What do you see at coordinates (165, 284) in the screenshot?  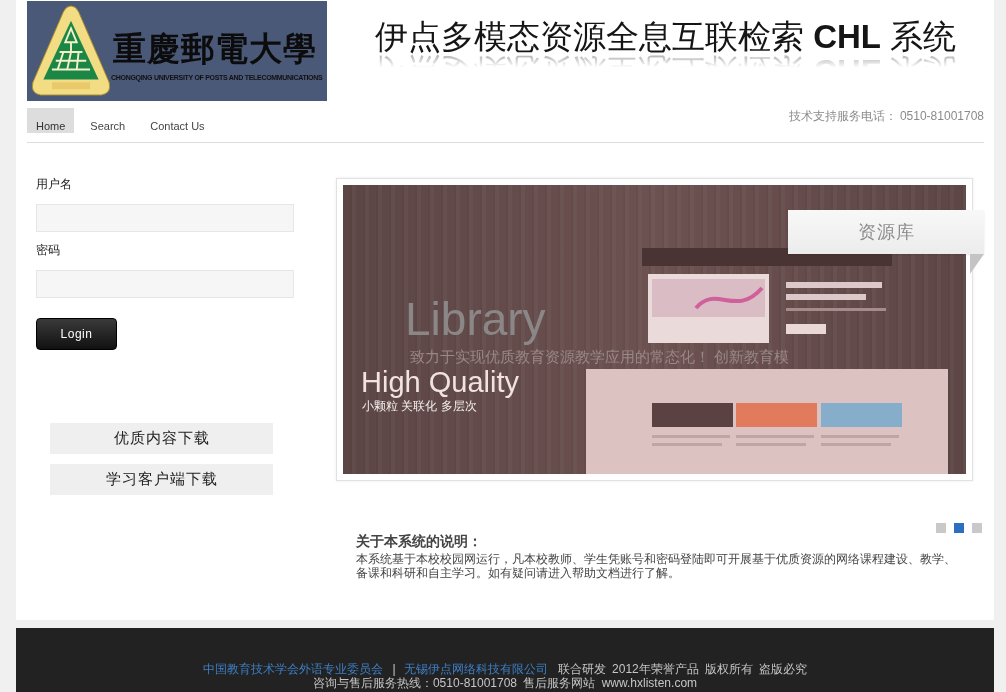 I see `password-field` at bounding box center [165, 284].